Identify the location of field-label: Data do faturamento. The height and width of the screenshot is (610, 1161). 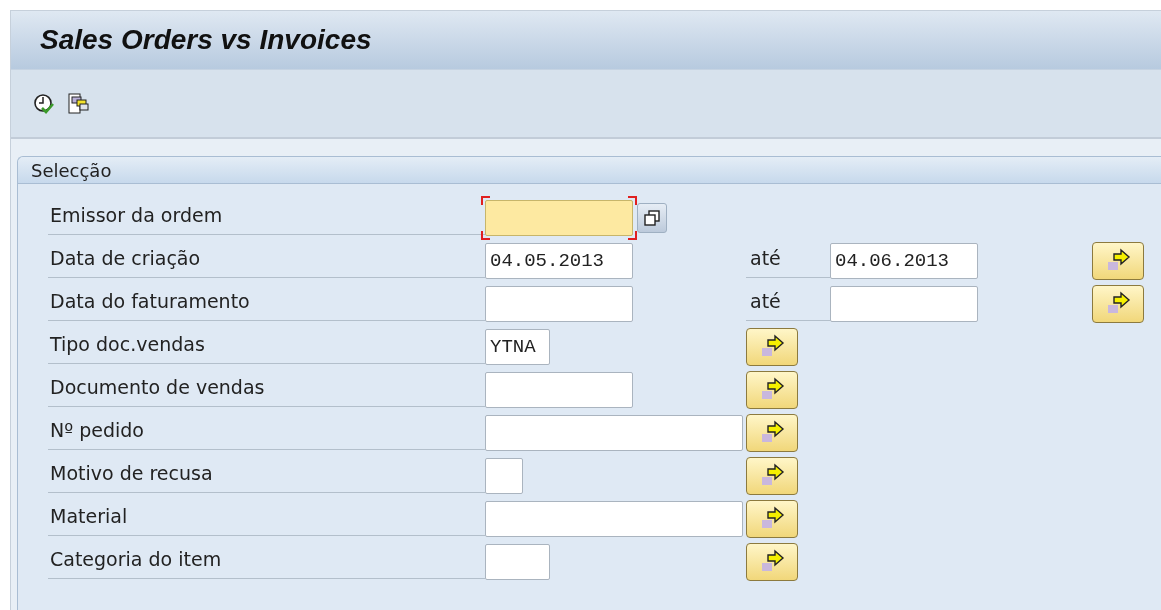
(266, 301).